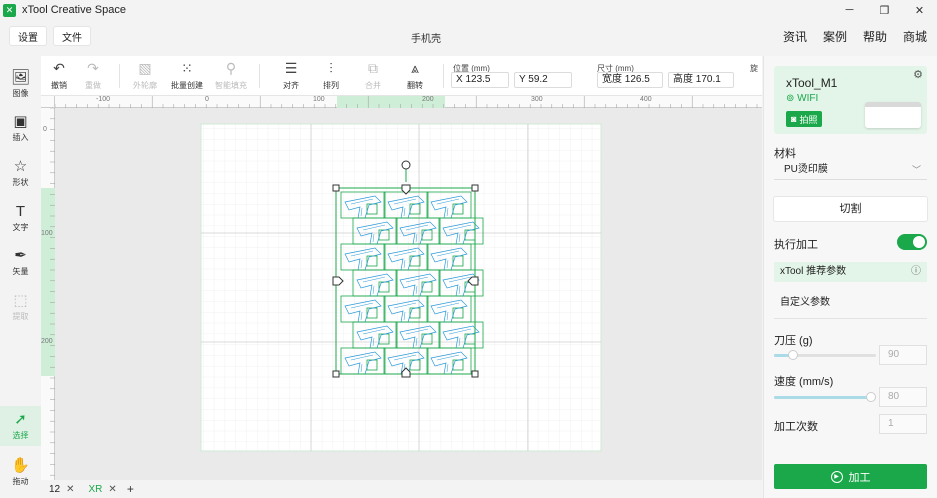 The image size is (937, 498). I want to click on device-name: xTool_M1, so click(812, 83).